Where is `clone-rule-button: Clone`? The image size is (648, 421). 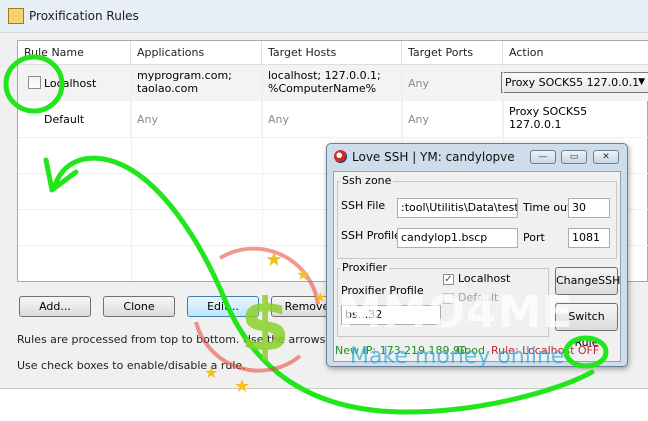
clone-rule-button: Clone is located at coordinates (139, 306).